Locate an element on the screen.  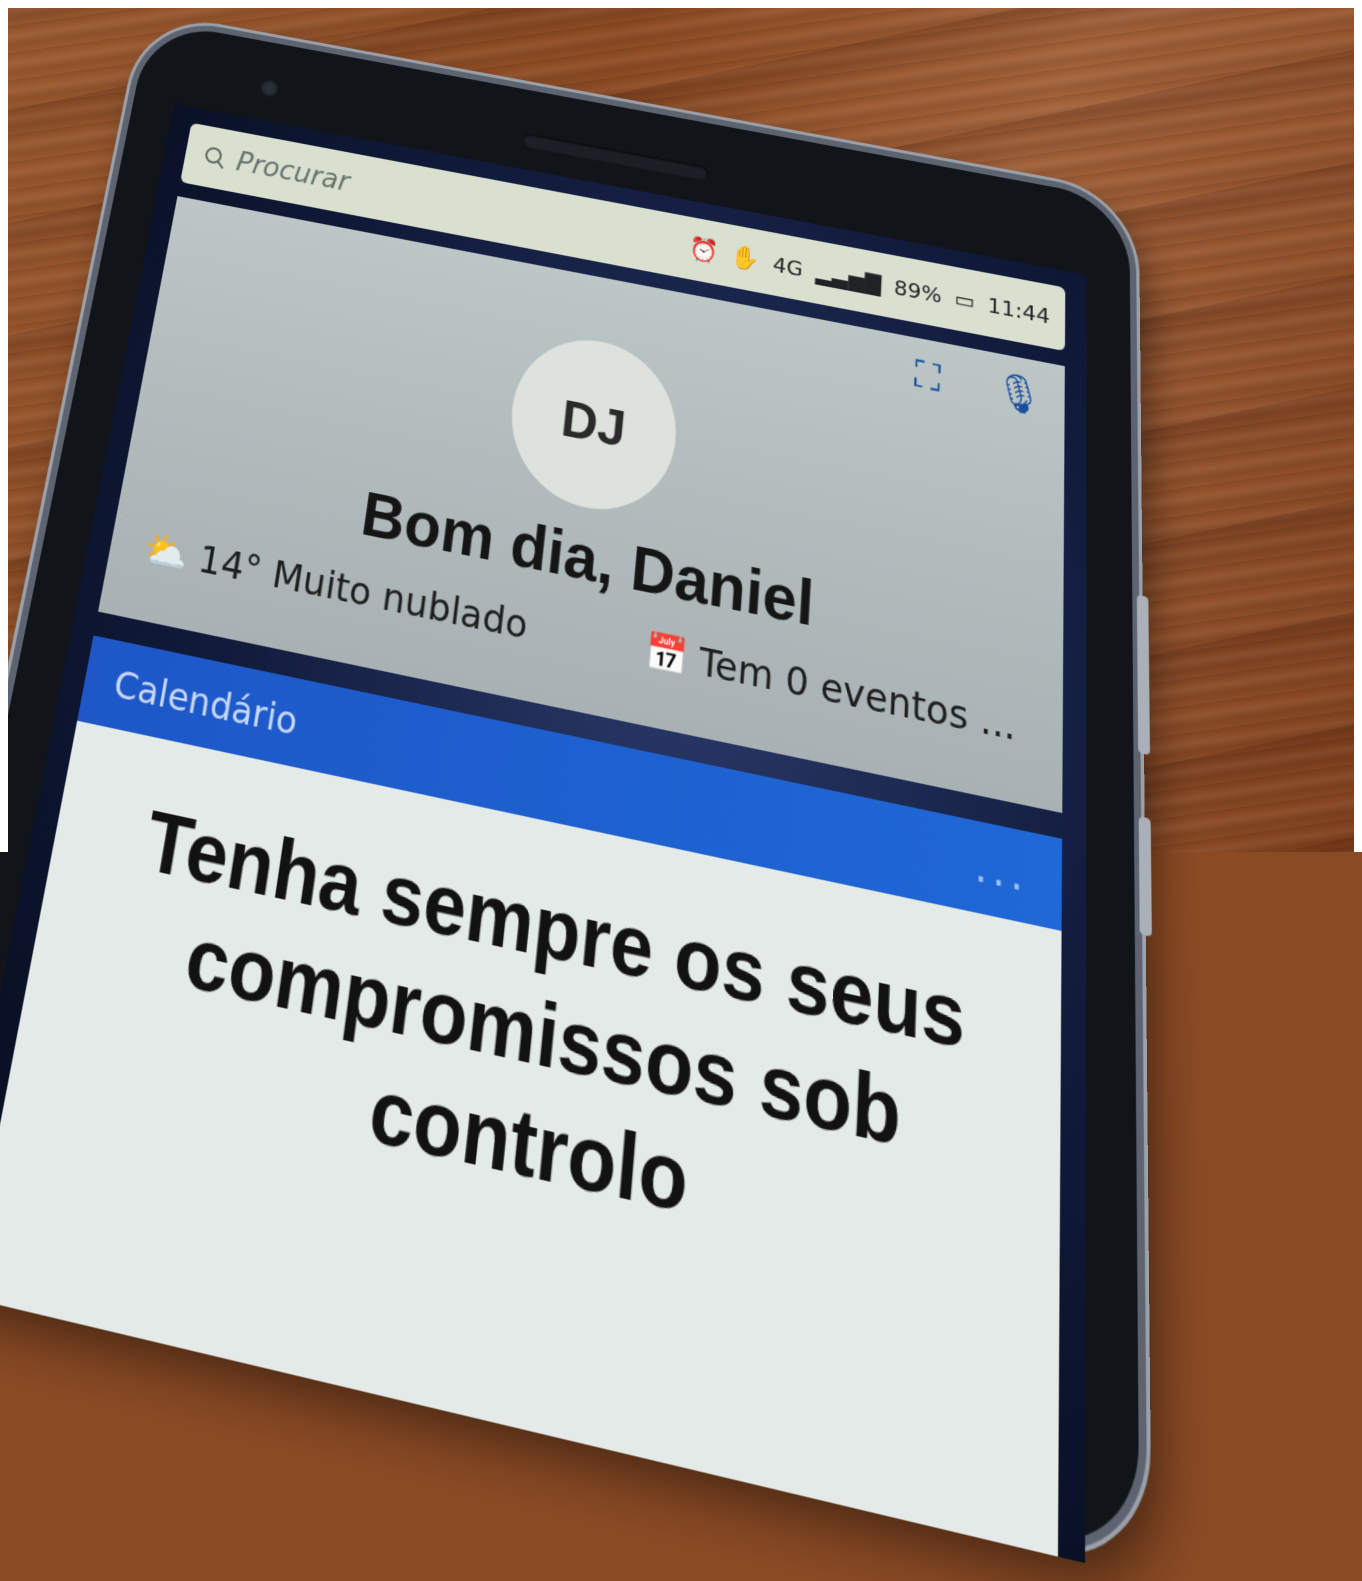
partly-cloudy-icon: ⛅ is located at coordinates (166, 551).